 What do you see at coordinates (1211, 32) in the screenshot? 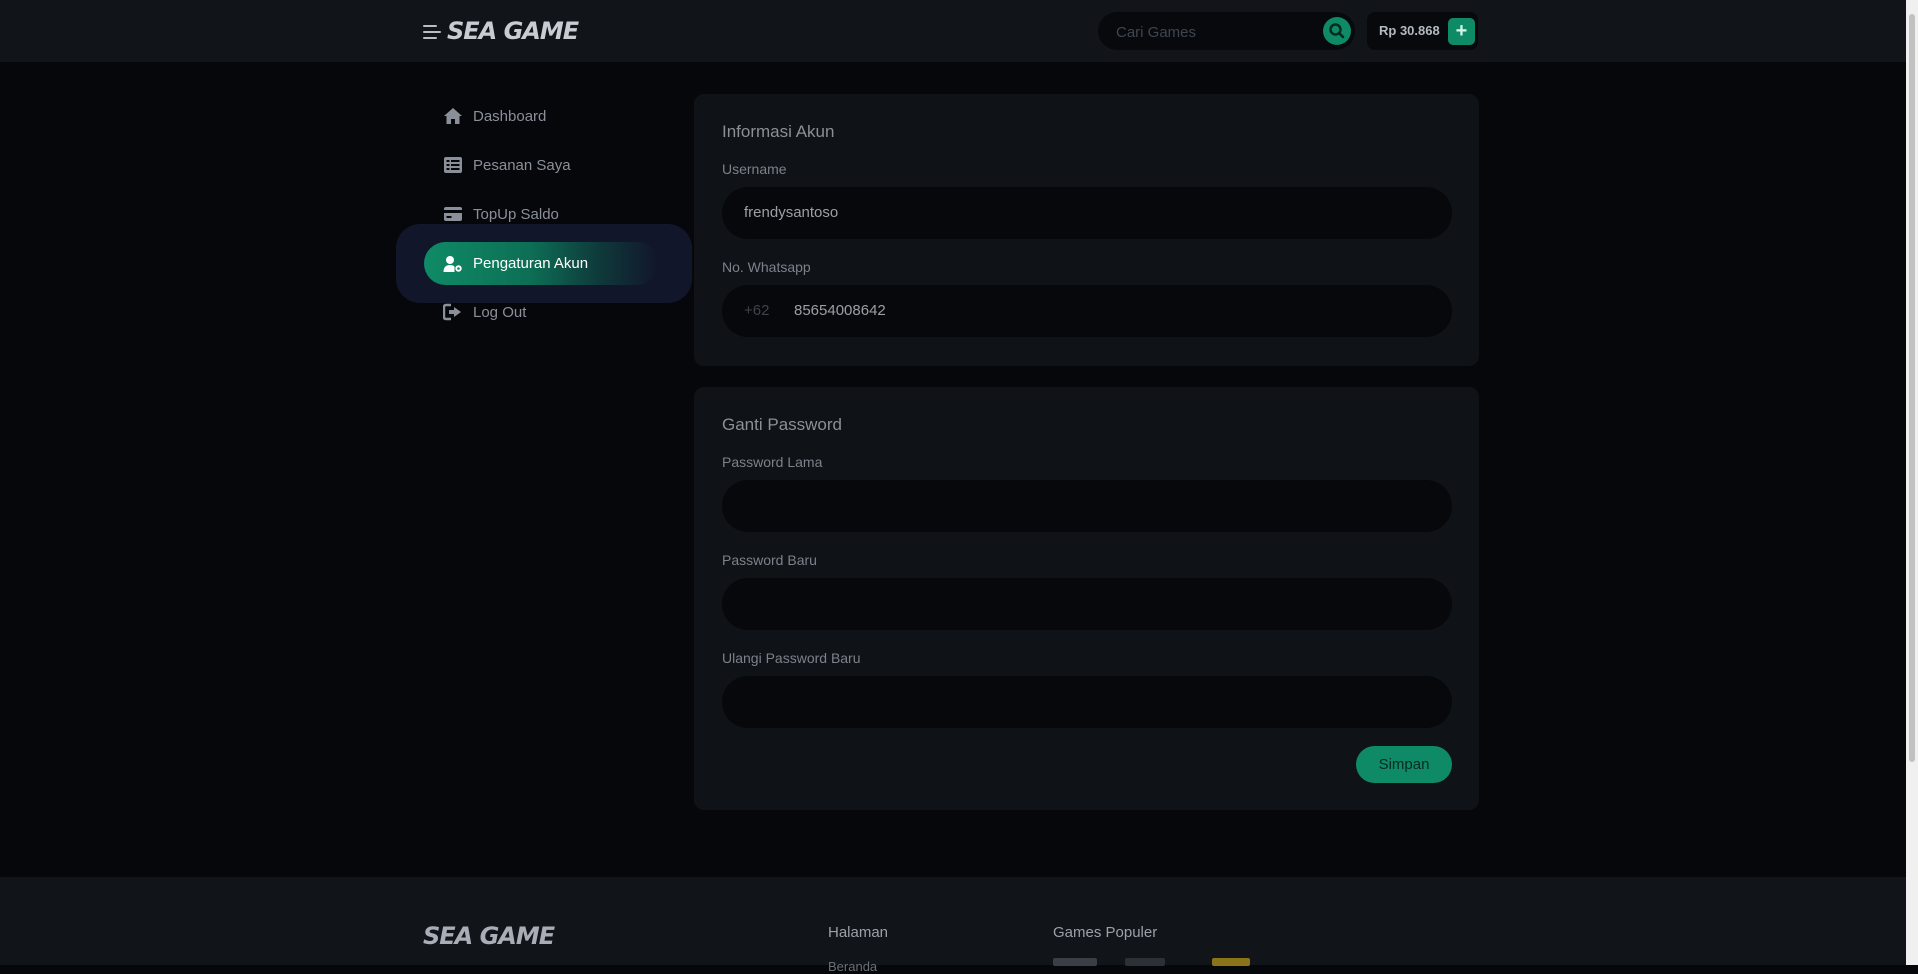
I see `search-input` at bounding box center [1211, 32].